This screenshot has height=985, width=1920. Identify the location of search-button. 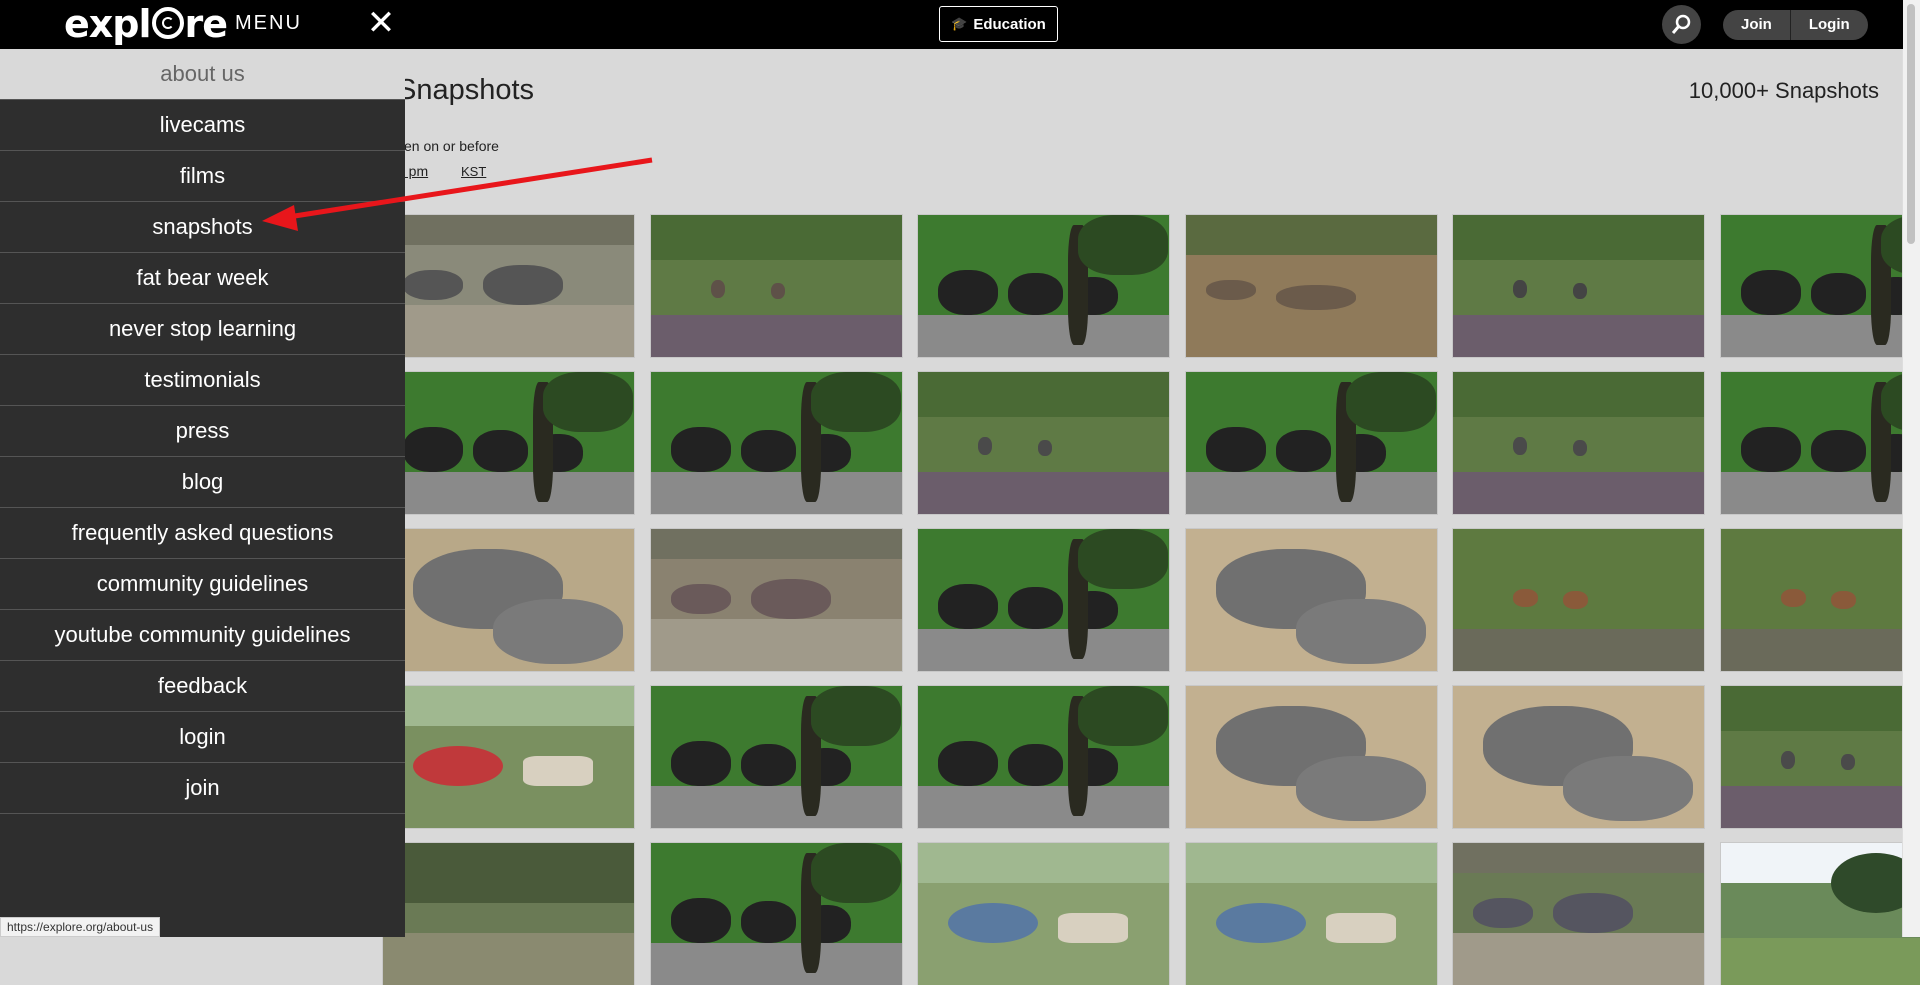
(1681, 24).